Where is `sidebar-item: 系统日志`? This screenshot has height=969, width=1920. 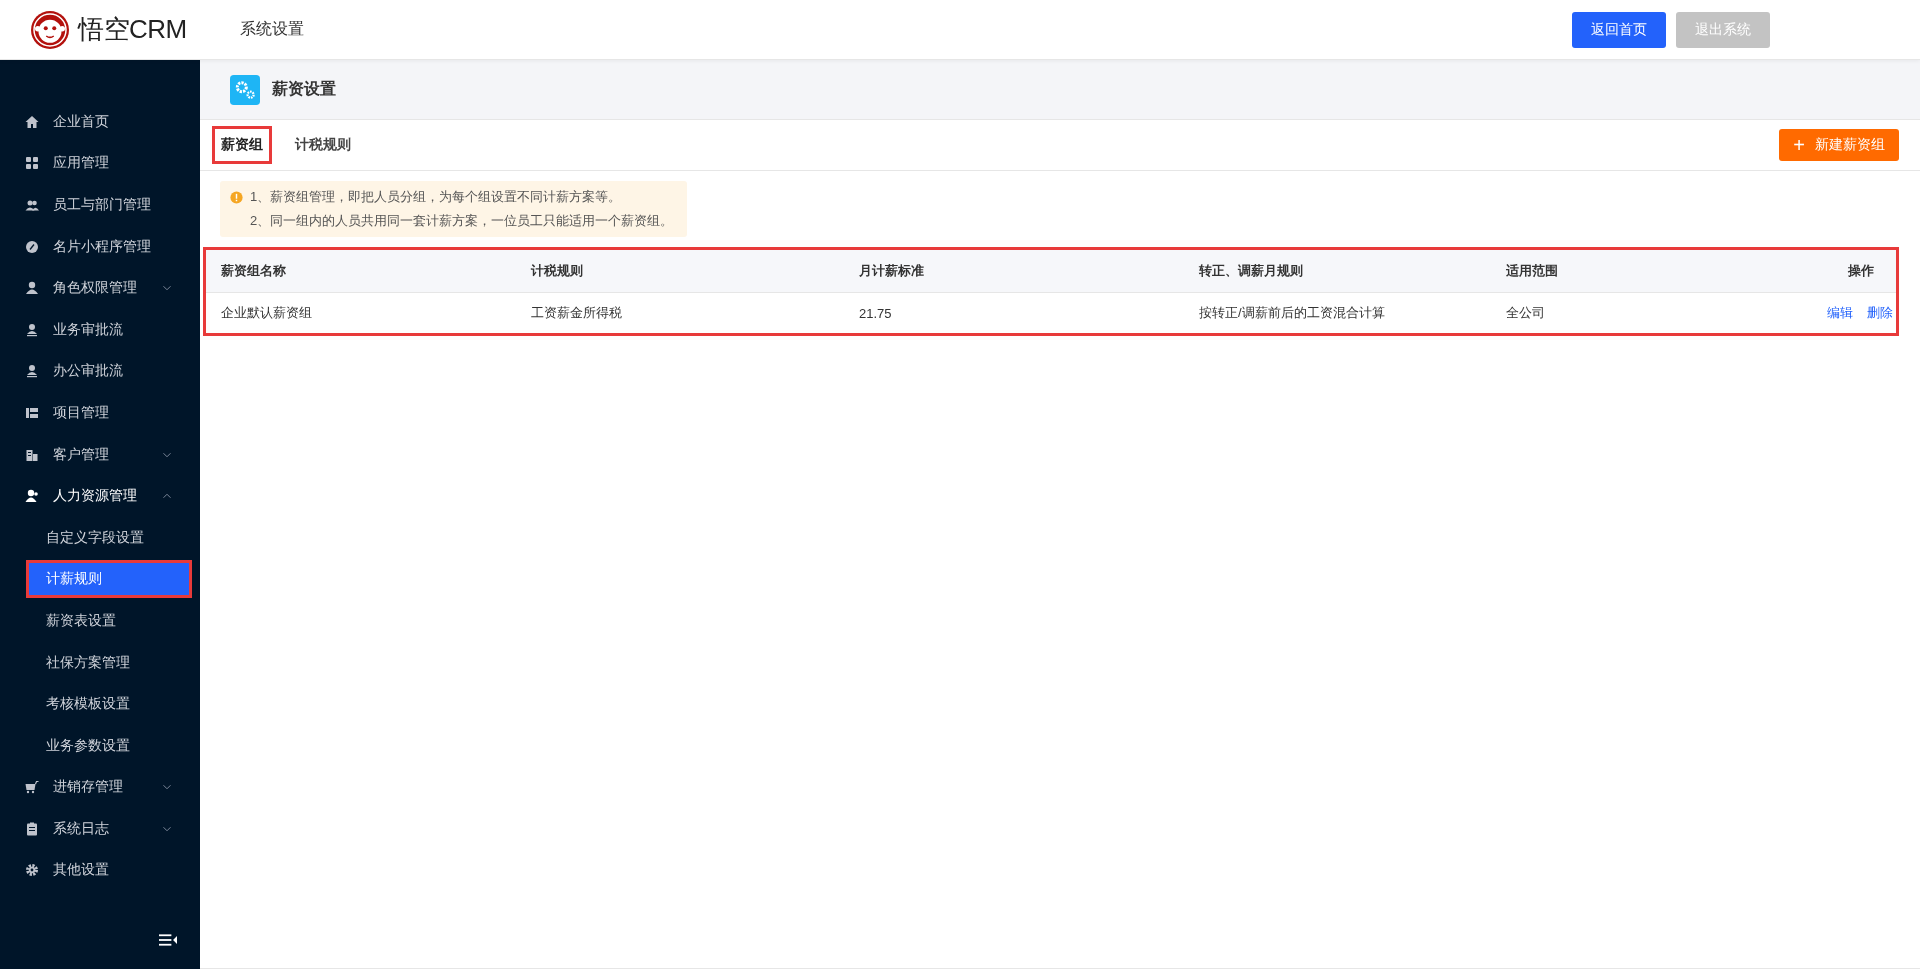 sidebar-item: 系统日志 is located at coordinates (100, 829).